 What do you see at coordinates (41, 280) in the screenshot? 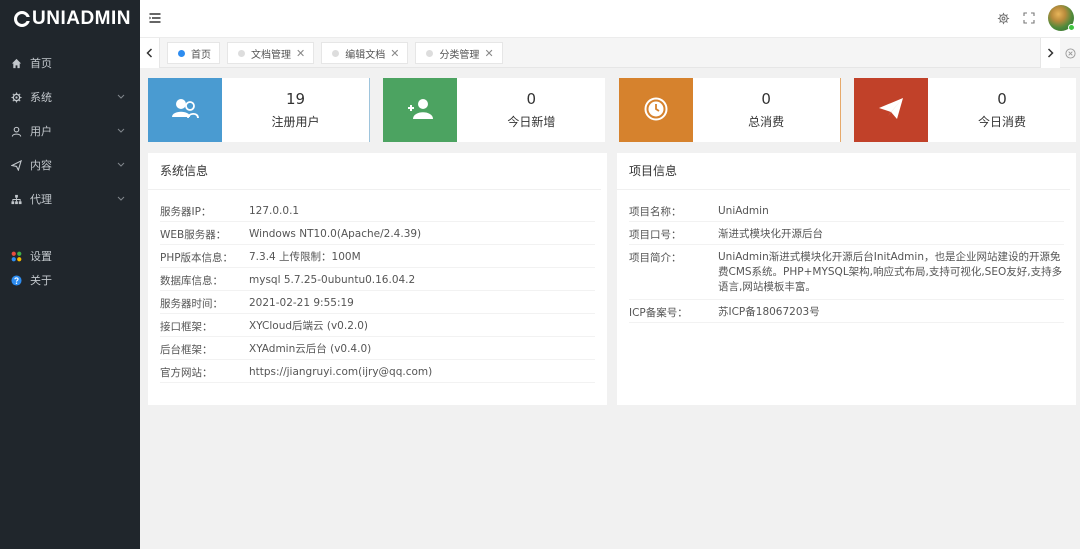
I see `sidebar-item-label: 关于` at bounding box center [41, 280].